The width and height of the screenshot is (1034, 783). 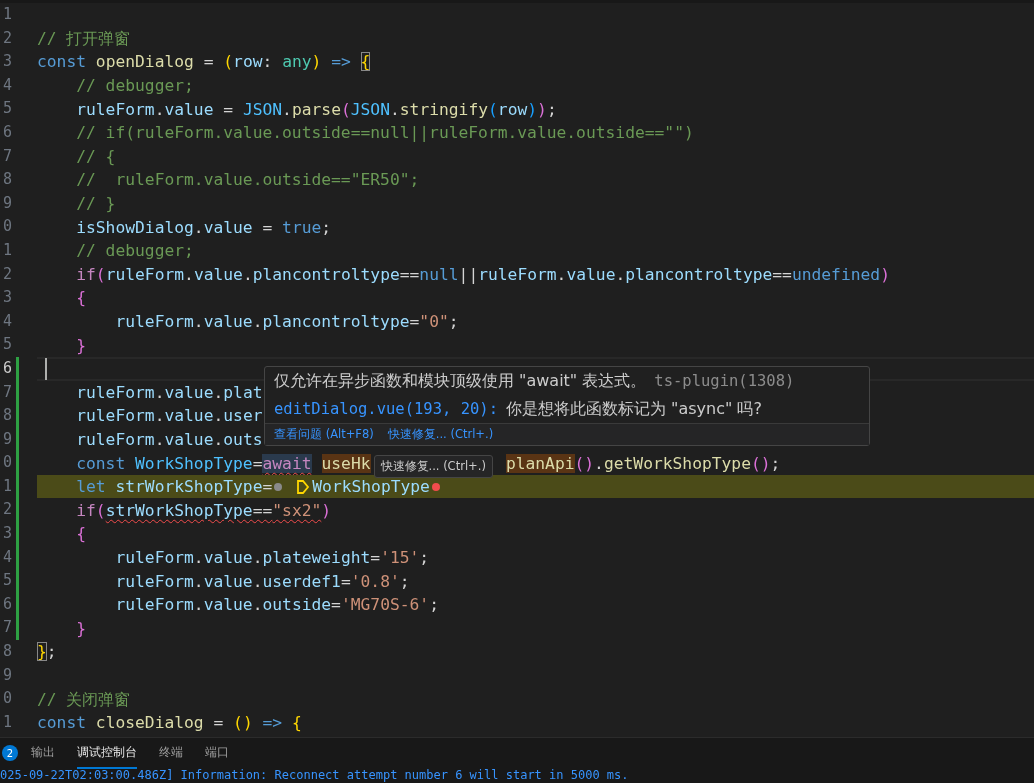 What do you see at coordinates (169, 392) in the screenshot?
I see `code-line: ruleForm.value.plat` at bounding box center [169, 392].